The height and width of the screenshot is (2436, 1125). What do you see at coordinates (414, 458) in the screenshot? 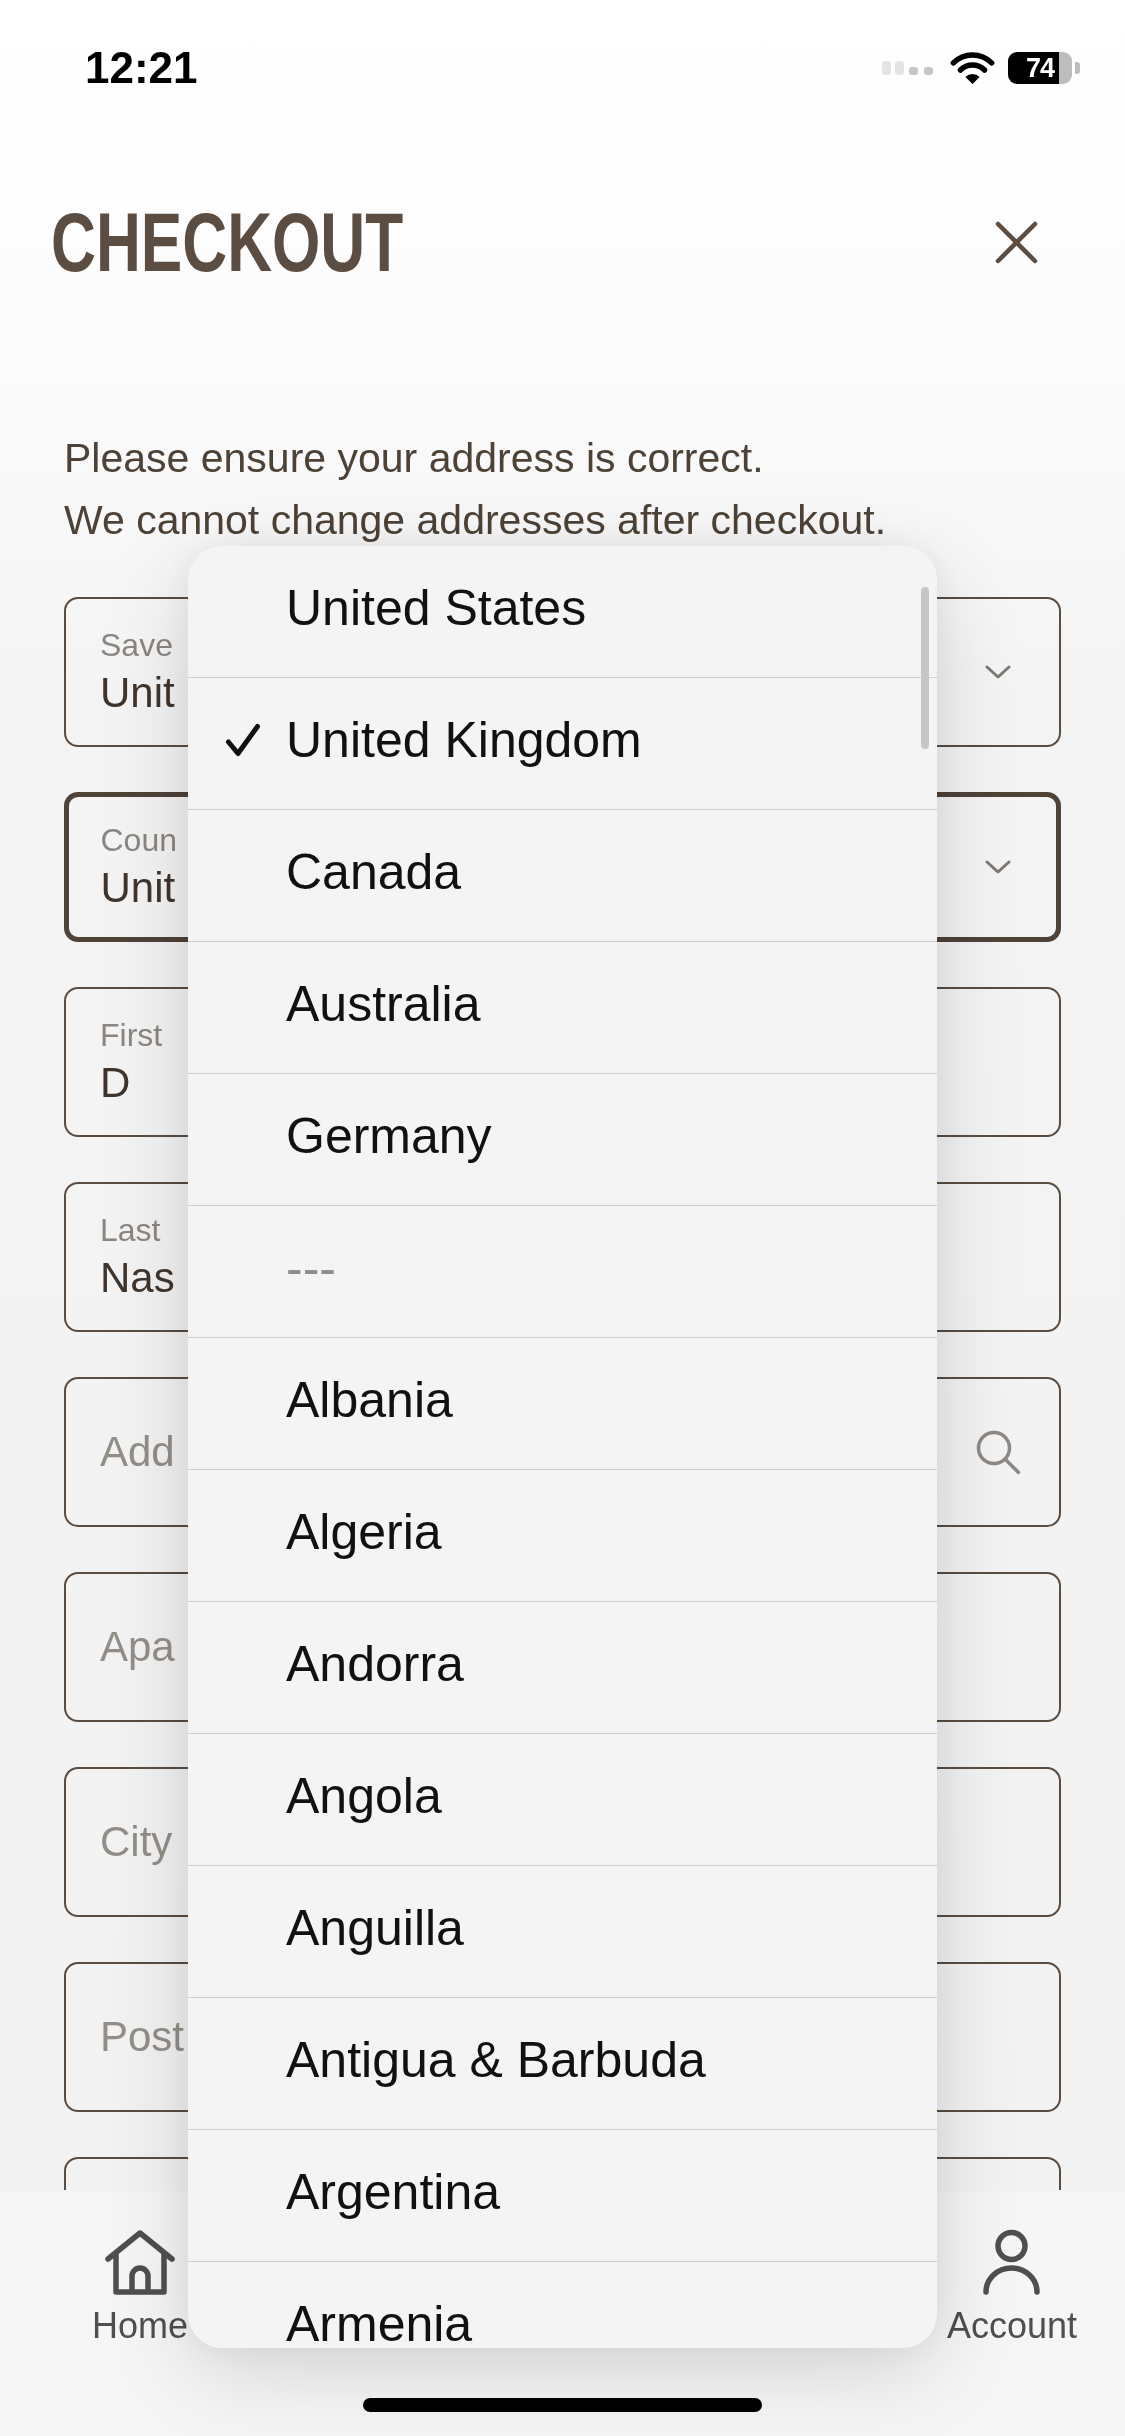
I see `notice-text: Please ensure your address is correct.` at bounding box center [414, 458].